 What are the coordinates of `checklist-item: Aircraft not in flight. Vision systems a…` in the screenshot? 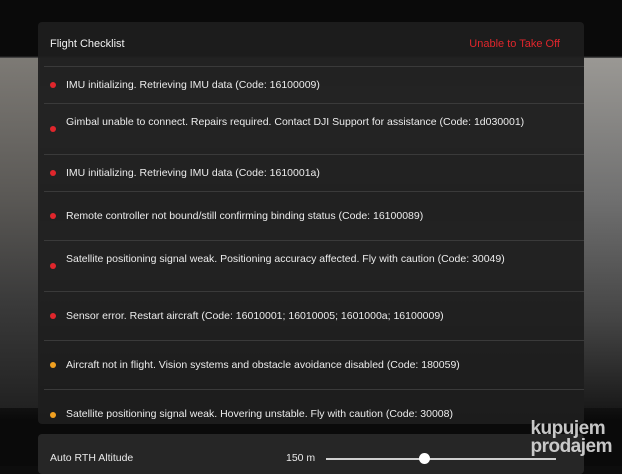 It's located at (314, 364).